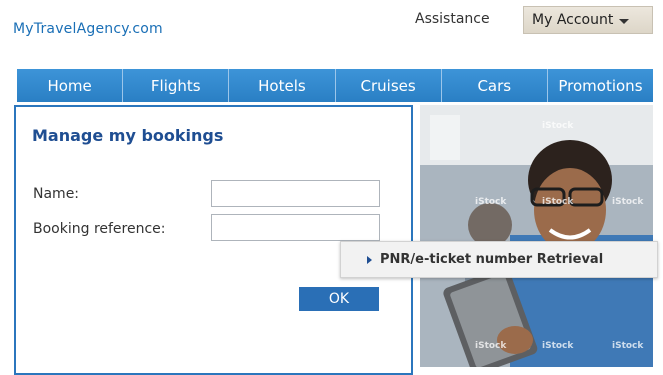  I want to click on chevron-down-icon, so click(624, 21).